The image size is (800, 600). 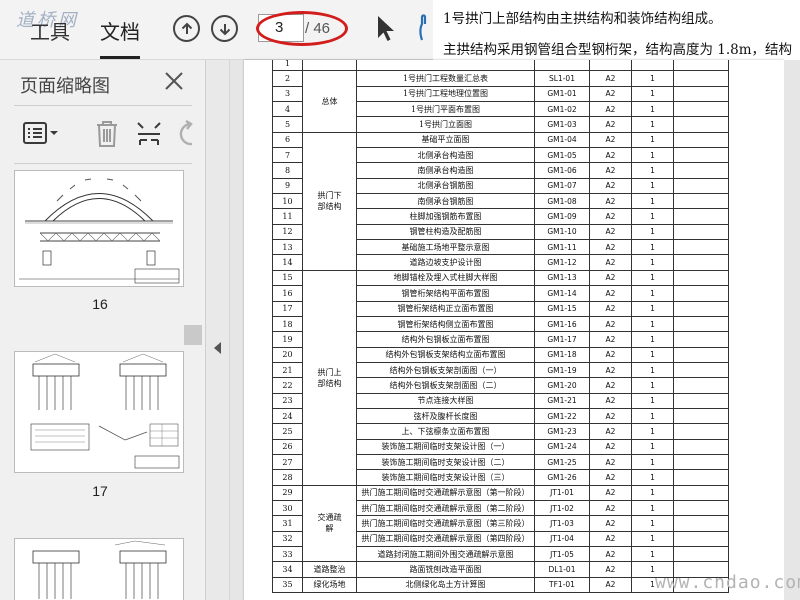 I want to click on row-number-cell: 5, so click(x=287, y=124).